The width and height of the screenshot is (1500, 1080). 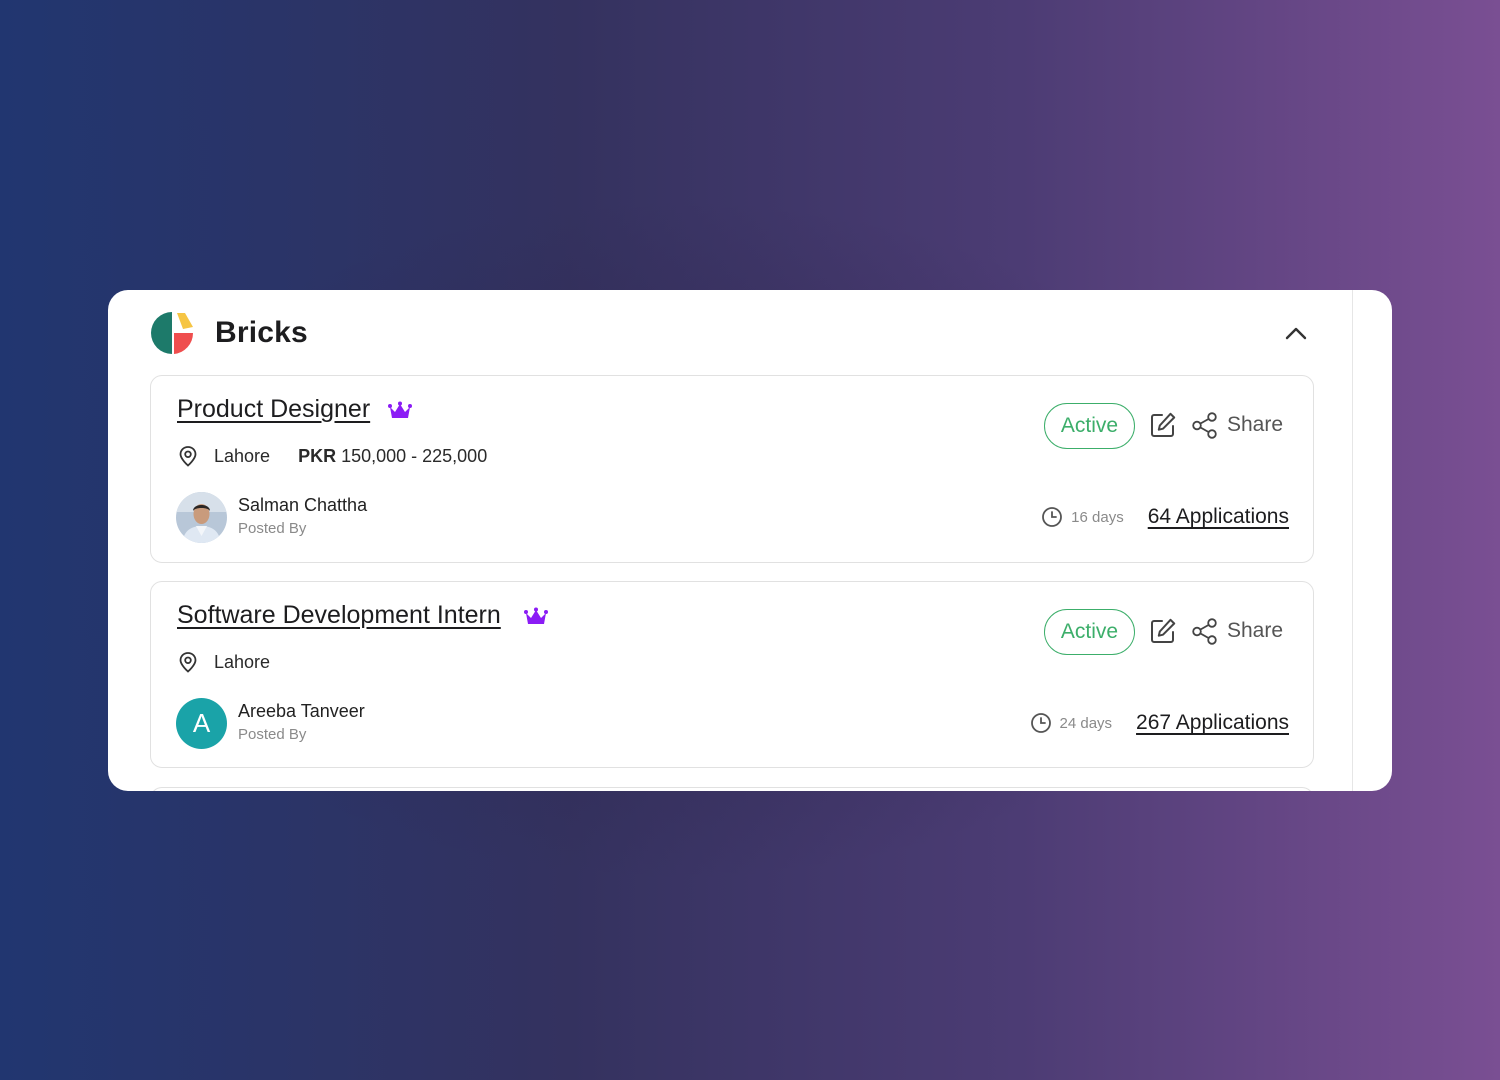 I want to click on company-logo, so click(x=172, y=333).